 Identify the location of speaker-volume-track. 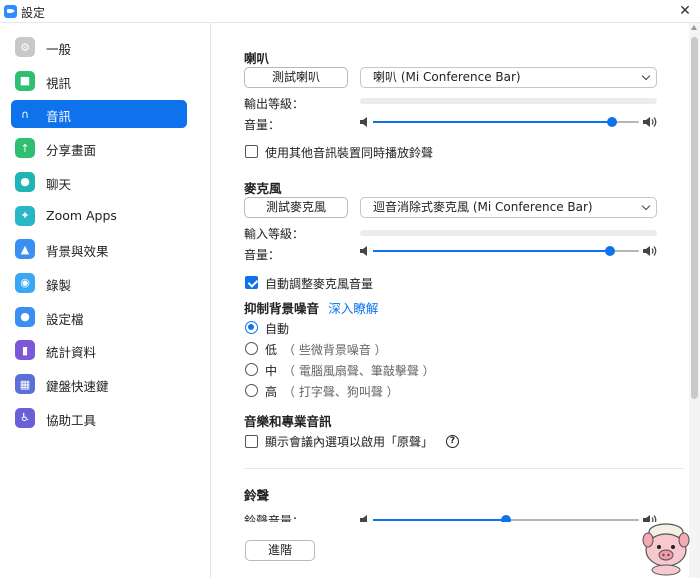
(506, 122).